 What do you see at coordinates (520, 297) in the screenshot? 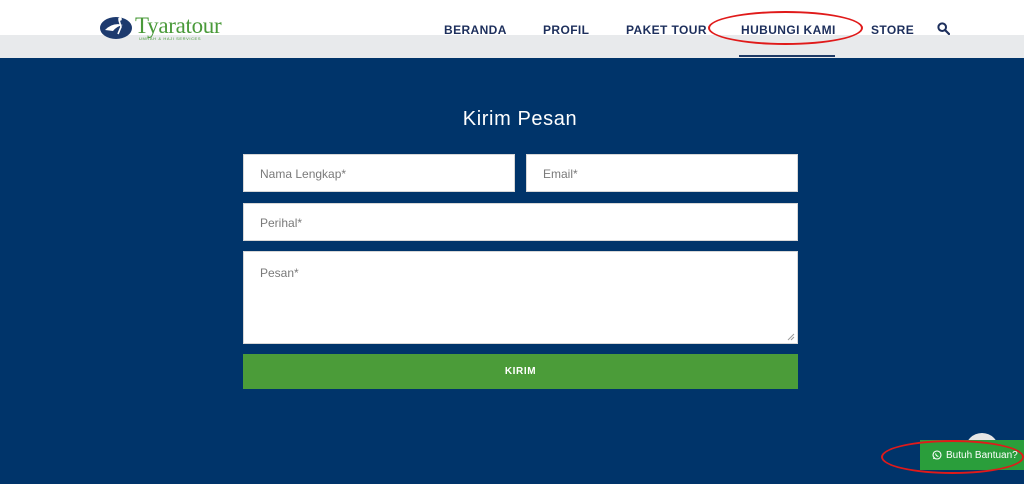
I see `message-field: Pesan*` at bounding box center [520, 297].